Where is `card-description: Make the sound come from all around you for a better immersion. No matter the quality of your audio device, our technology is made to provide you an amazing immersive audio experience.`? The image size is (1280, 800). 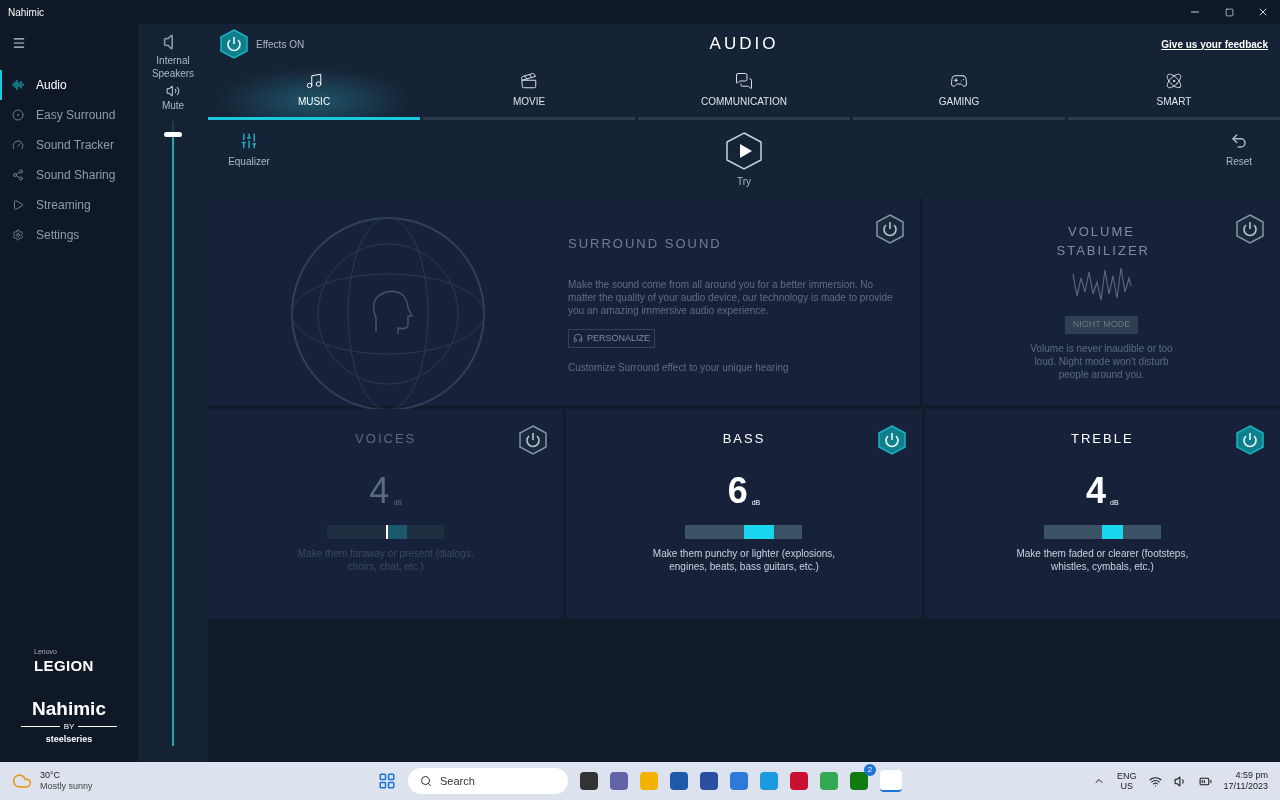
card-description: Make the sound come from all around you for a better immersion. No matter the quality of your audio device, our technology is made to provide you an amazing immersive audio experience. is located at coordinates (731, 297).